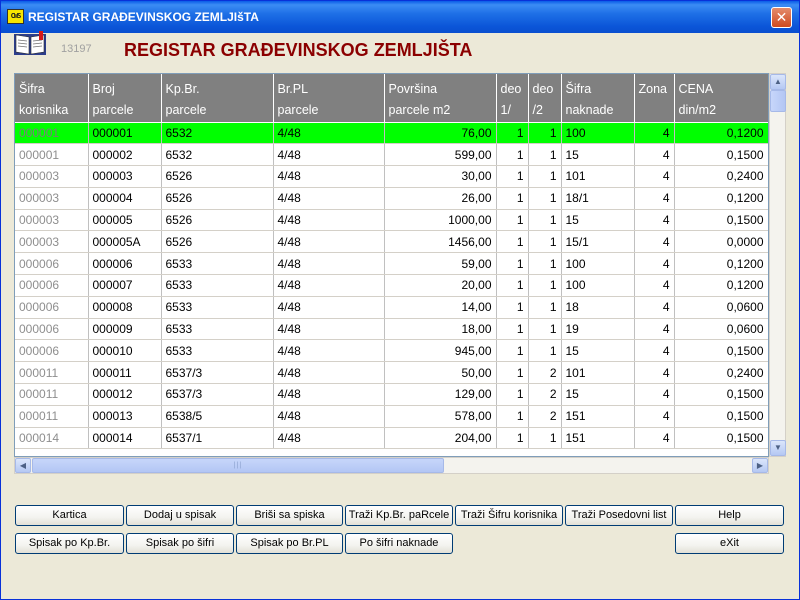 This screenshot has width=800, height=600. What do you see at coordinates (440, 394) in the screenshot?
I see `table-cell: 129,00` at bounding box center [440, 394].